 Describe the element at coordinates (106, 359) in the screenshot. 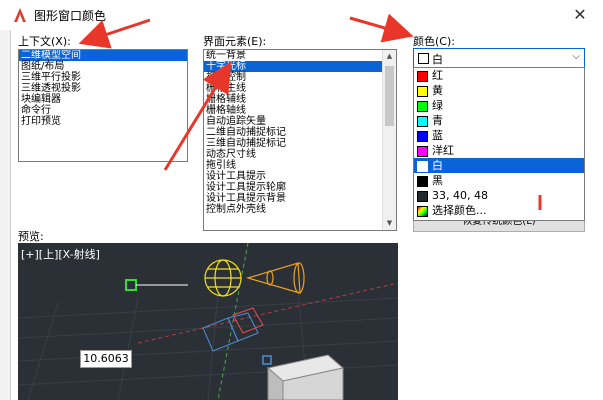

I see `dynamic-dimension-value: 10.6063` at that location.